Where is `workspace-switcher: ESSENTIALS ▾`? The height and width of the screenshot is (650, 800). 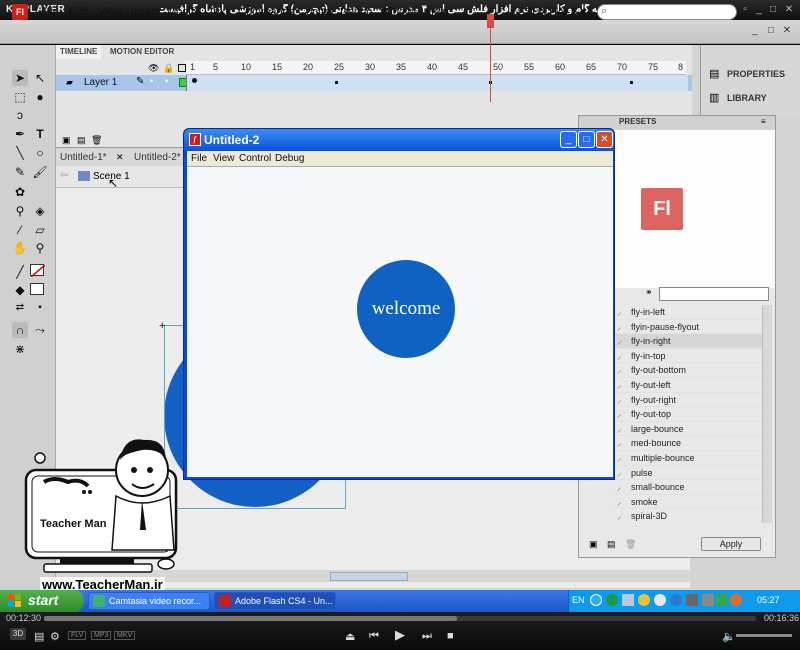 workspace-switcher: ESSENTIALS ▾ is located at coordinates (548, 11).